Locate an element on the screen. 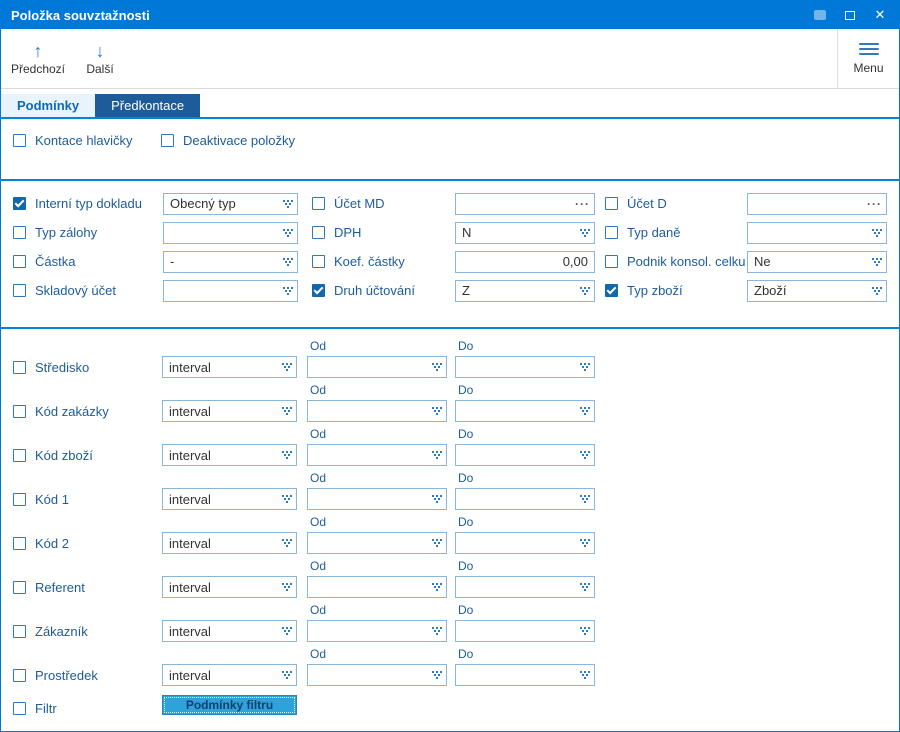 Image resolution: width=900 pixels, height=732 pixels. podnik-konsol-celku-checkbox is located at coordinates (611, 261).